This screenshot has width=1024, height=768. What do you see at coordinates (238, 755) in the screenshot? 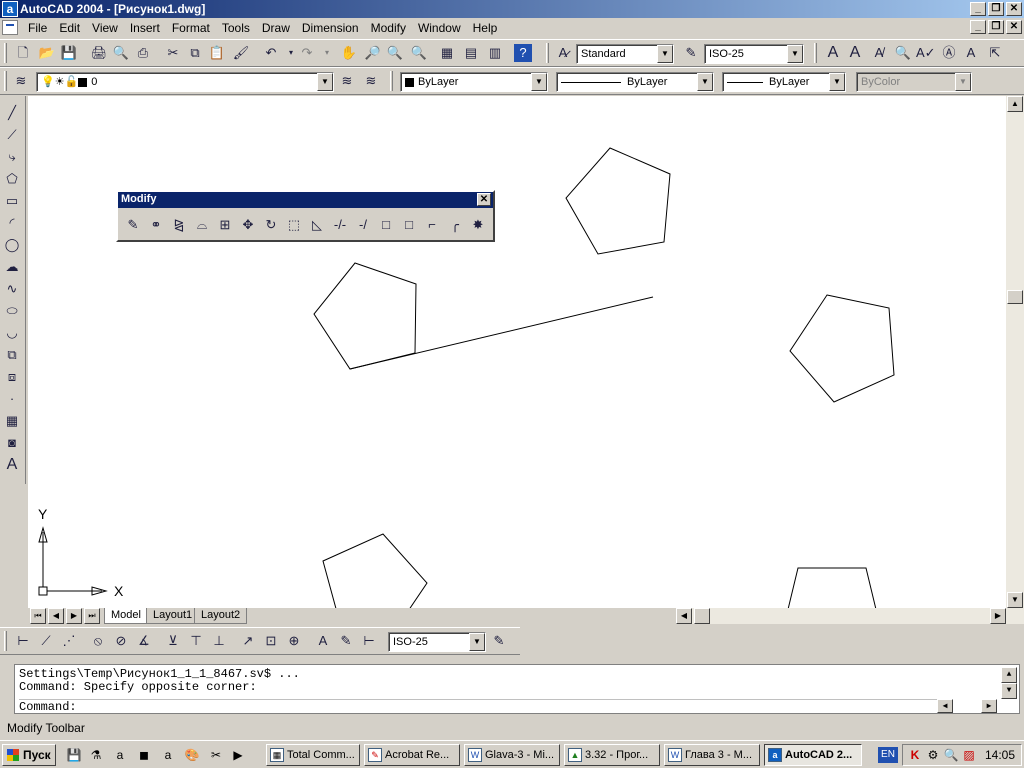
I see `quicklaunch-media-icon: ▶` at bounding box center [238, 755].